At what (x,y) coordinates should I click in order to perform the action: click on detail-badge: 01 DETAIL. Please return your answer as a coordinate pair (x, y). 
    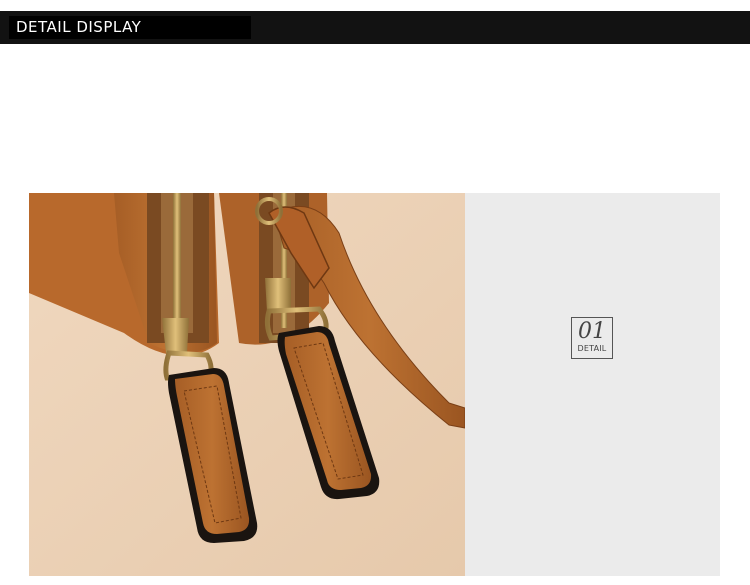
    Looking at the image, I should click on (592, 338).